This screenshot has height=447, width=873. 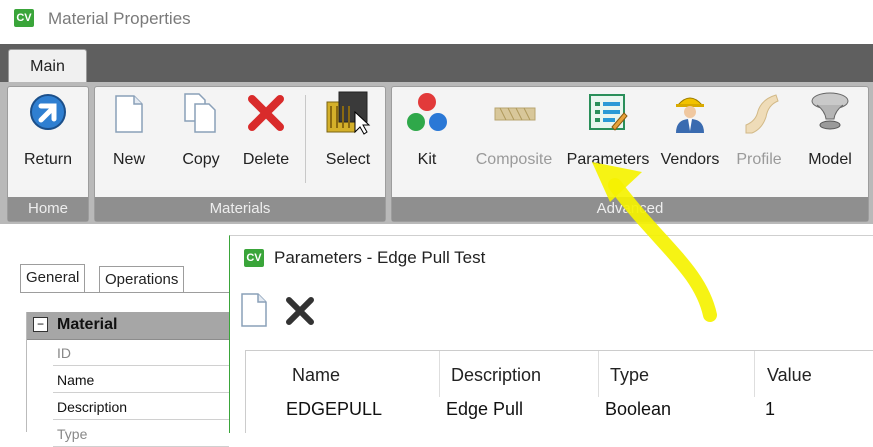 I want to click on model-button: Model, so click(x=830, y=135).